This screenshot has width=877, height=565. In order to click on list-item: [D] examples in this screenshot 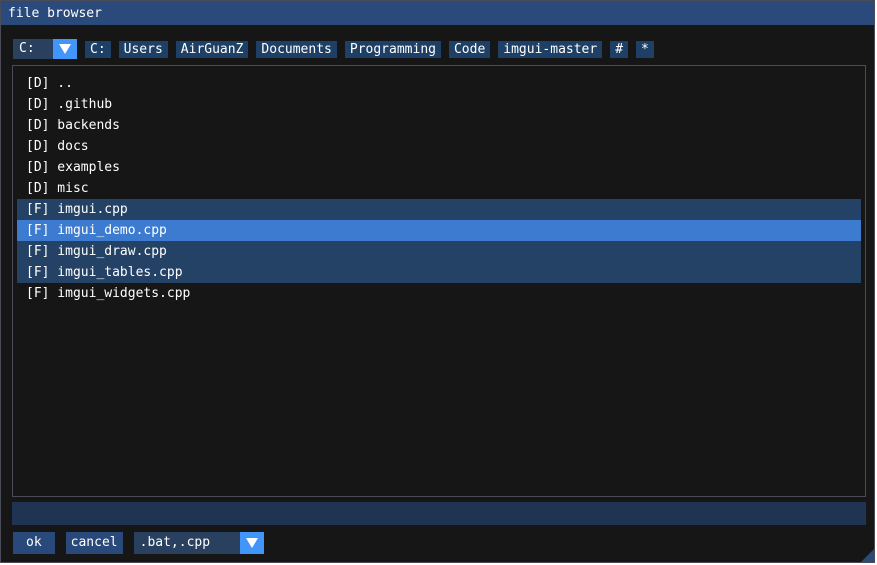, I will do `click(439, 167)`.